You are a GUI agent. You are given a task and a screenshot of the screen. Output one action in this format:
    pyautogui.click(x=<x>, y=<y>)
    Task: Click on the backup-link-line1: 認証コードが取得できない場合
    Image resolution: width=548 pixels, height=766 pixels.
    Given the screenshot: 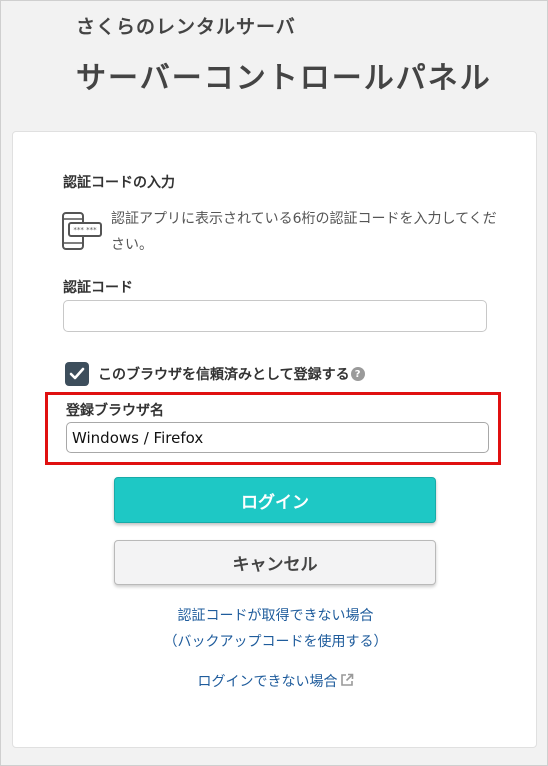 What is the action you would take?
    pyautogui.click(x=275, y=616)
    